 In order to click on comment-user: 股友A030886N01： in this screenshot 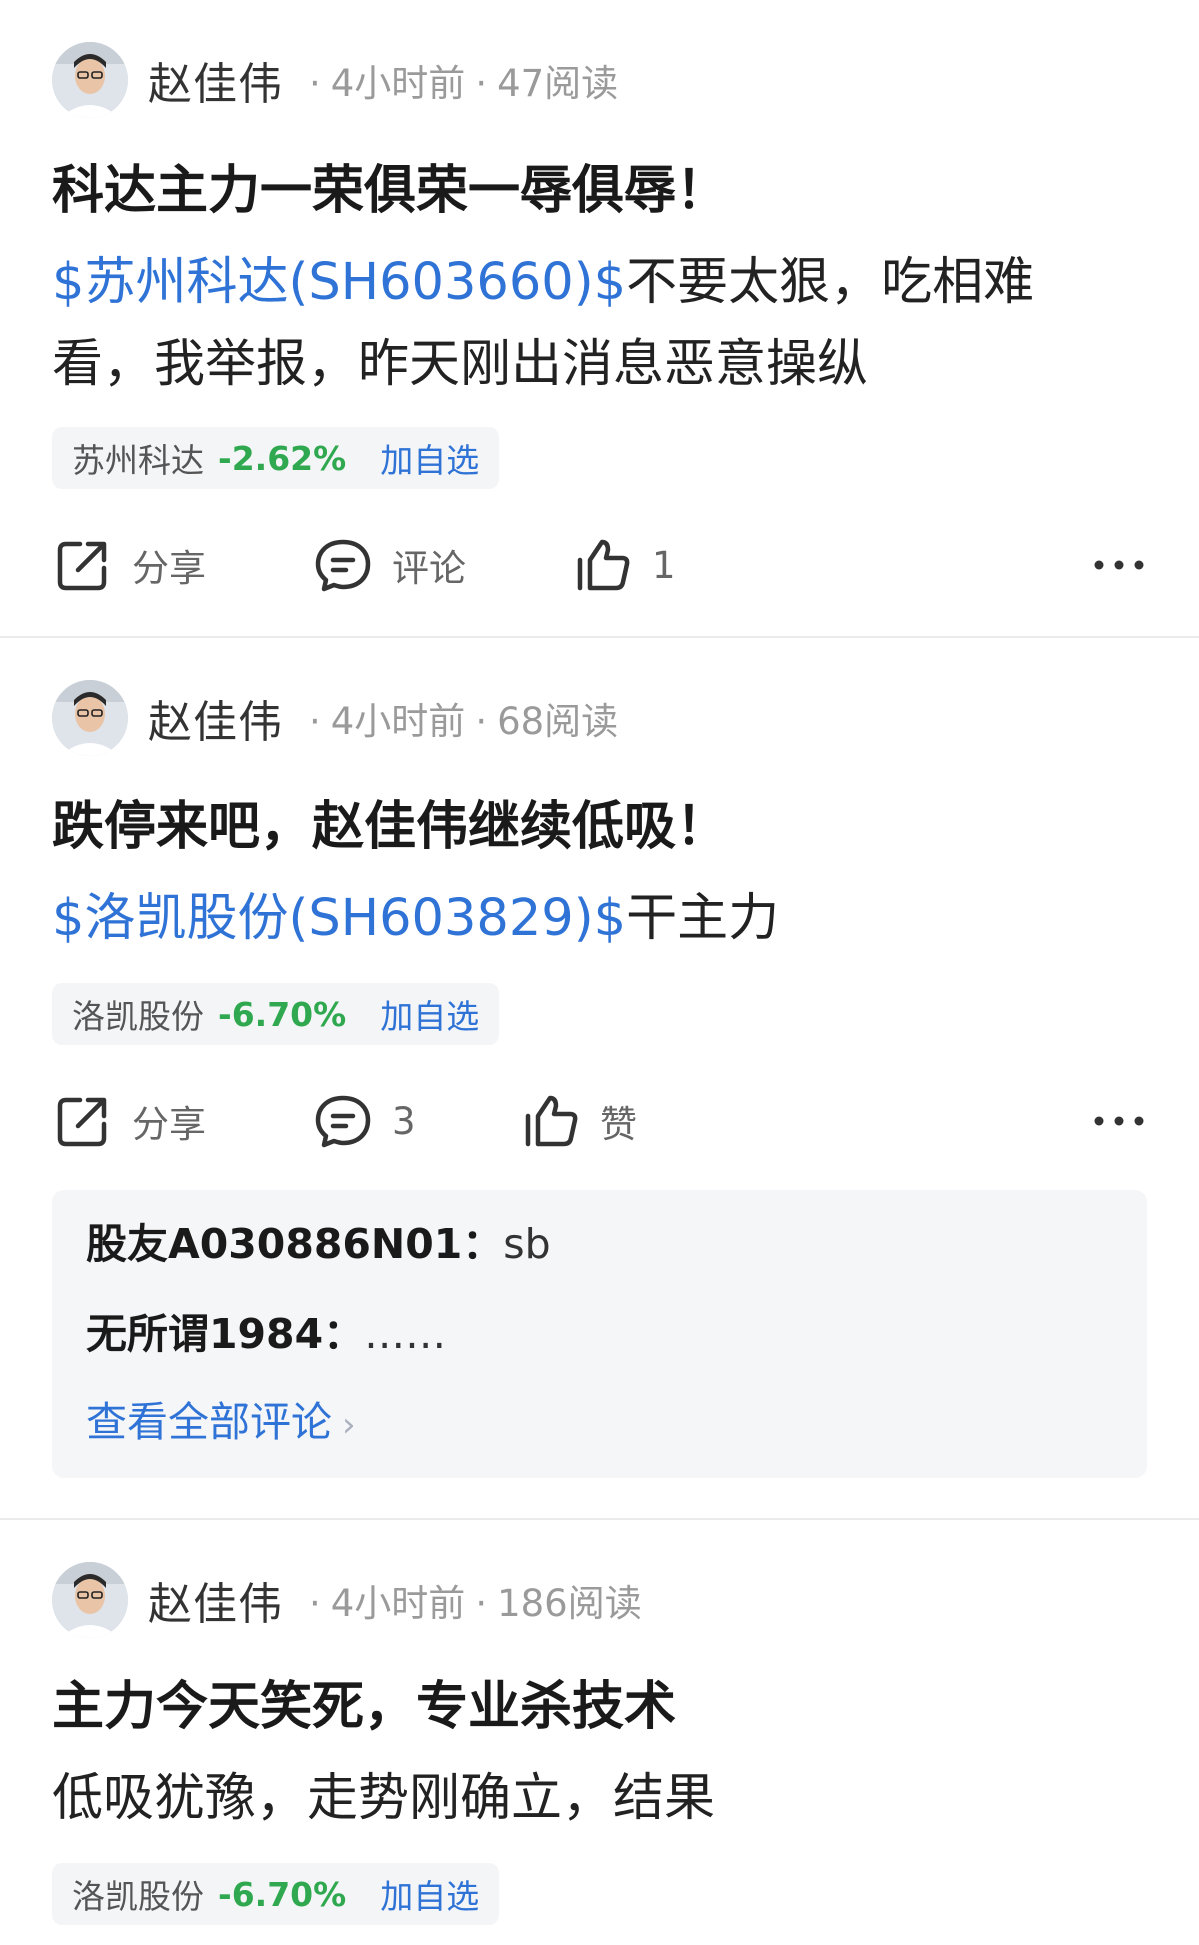, I will do `click(294, 1244)`.